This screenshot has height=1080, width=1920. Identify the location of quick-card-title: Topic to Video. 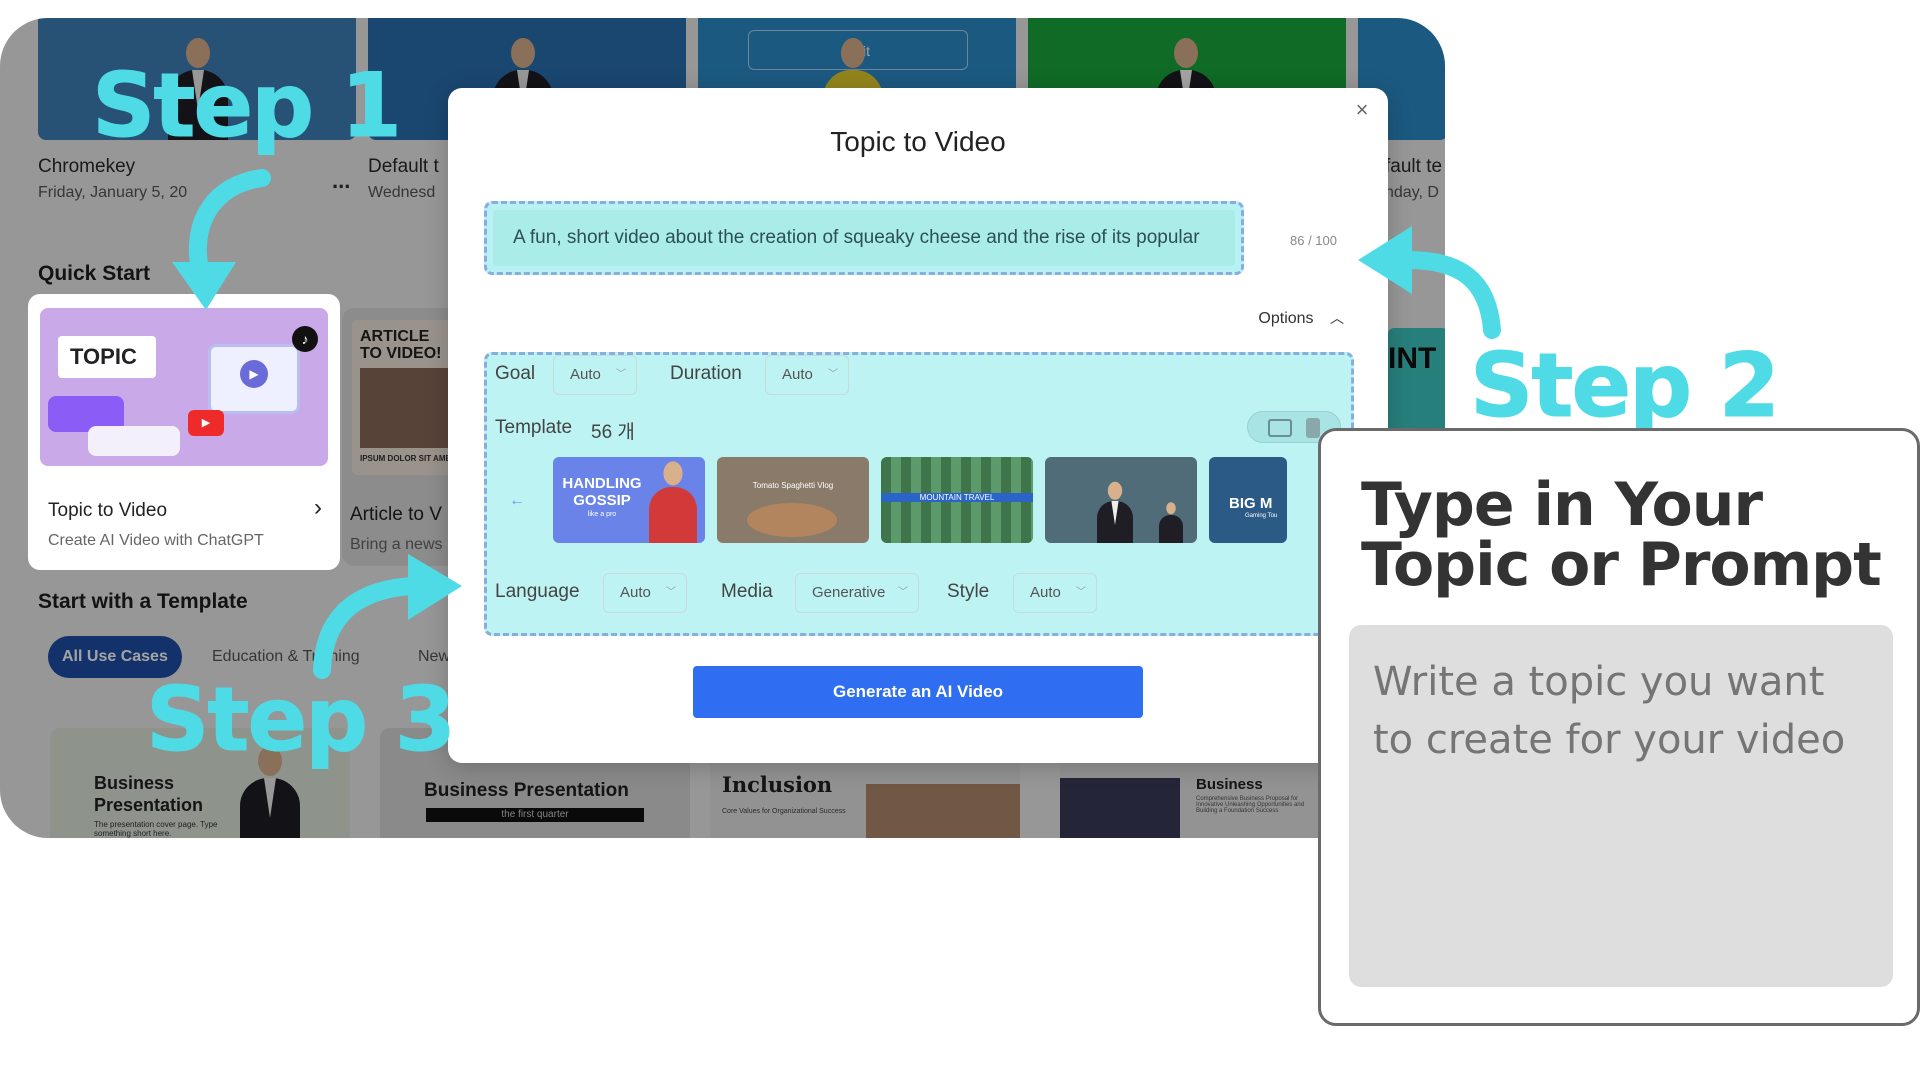
(108, 510).